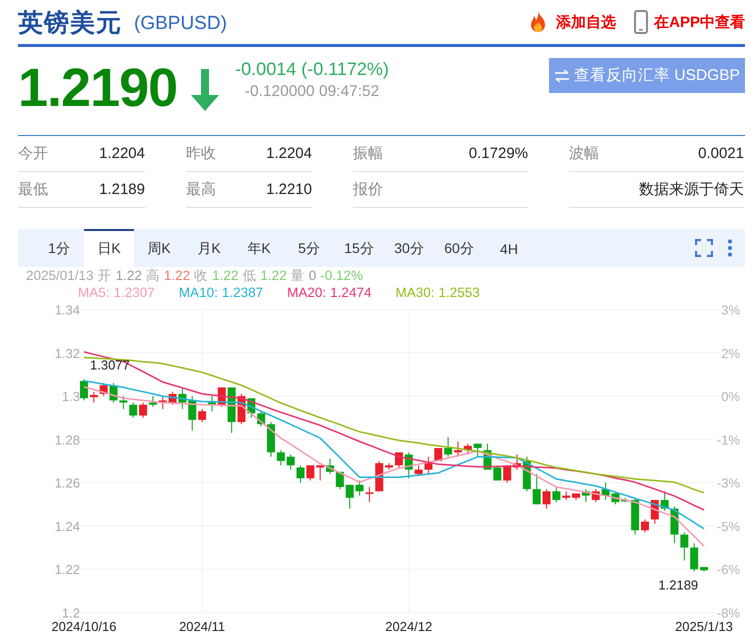 The width and height of the screenshot is (756, 632). I want to click on x-axis-label: 2025/1/13, so click(704, 625).